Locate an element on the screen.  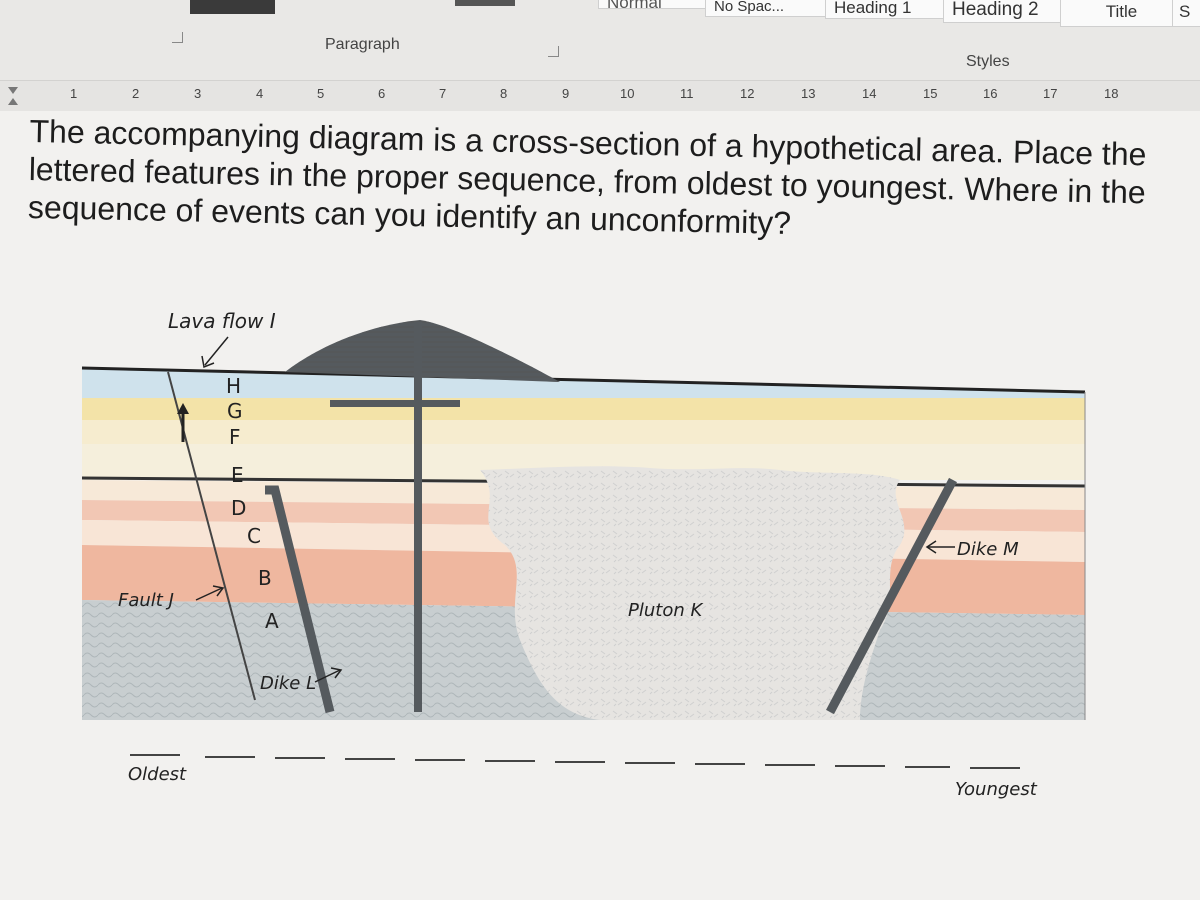
ruler-number: 11 is located at coordinates (687, 93).